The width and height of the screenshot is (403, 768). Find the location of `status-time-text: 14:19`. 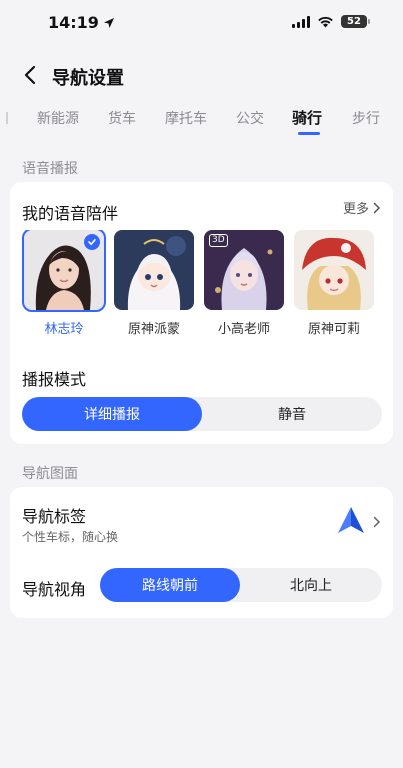

status-time-text: 14:19 is located at coordinates (73, 22).